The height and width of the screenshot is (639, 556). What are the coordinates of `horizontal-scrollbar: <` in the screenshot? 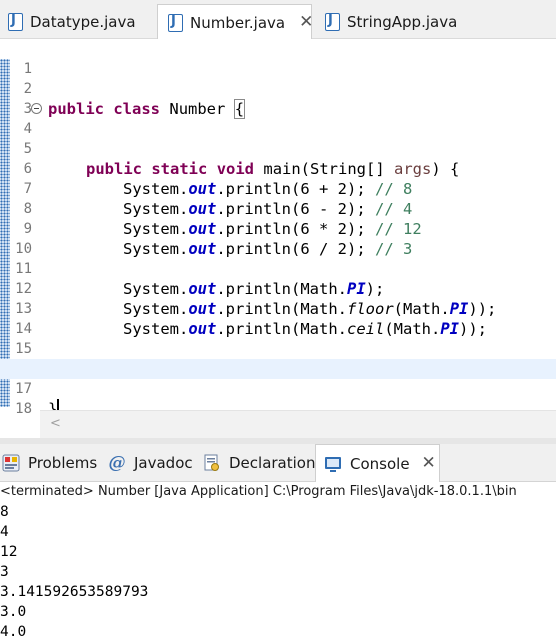 It's located at (298, 424).